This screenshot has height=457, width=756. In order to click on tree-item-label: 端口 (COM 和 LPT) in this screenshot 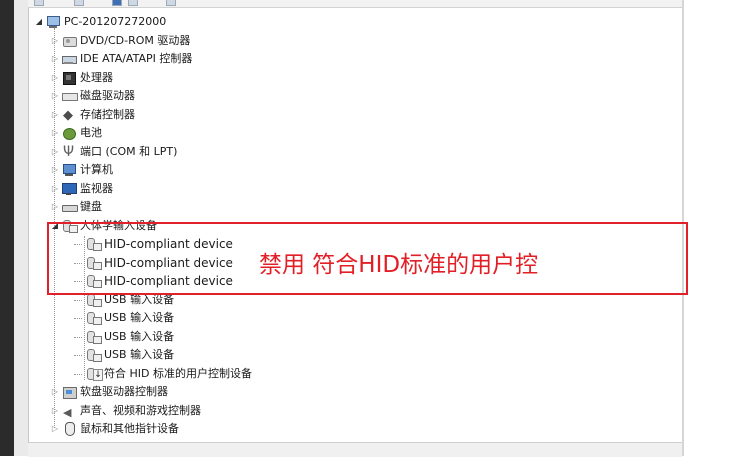, I will do `click(129, 151)`.